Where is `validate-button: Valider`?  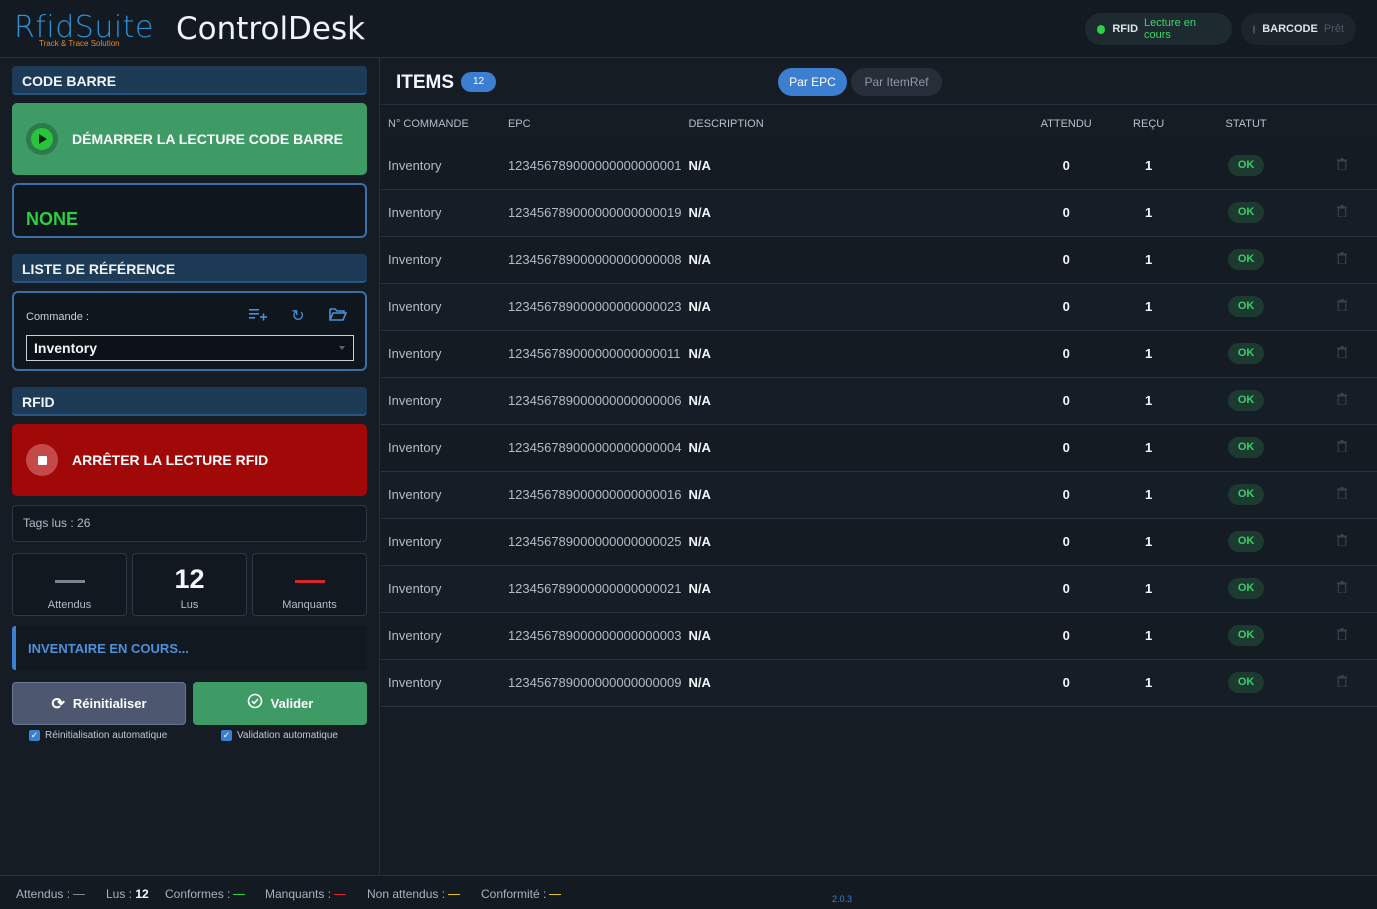 validate-button: Valider is located at coordinates (280, 703).